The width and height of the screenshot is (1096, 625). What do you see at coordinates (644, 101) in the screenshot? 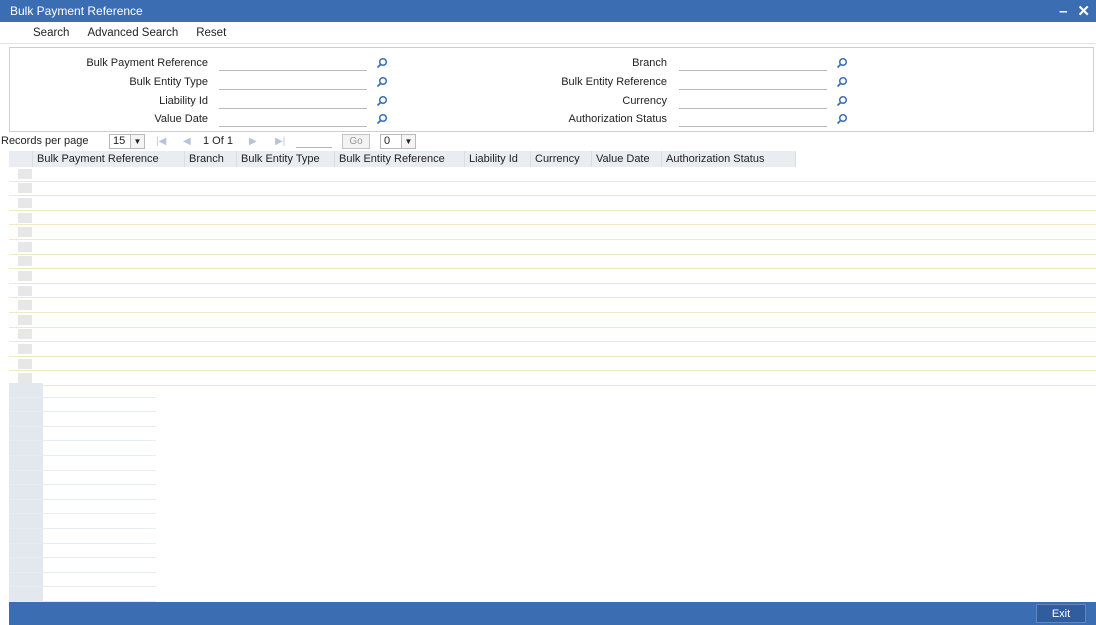
I see `currency-label: Currency` at bounding box center [644, 101].